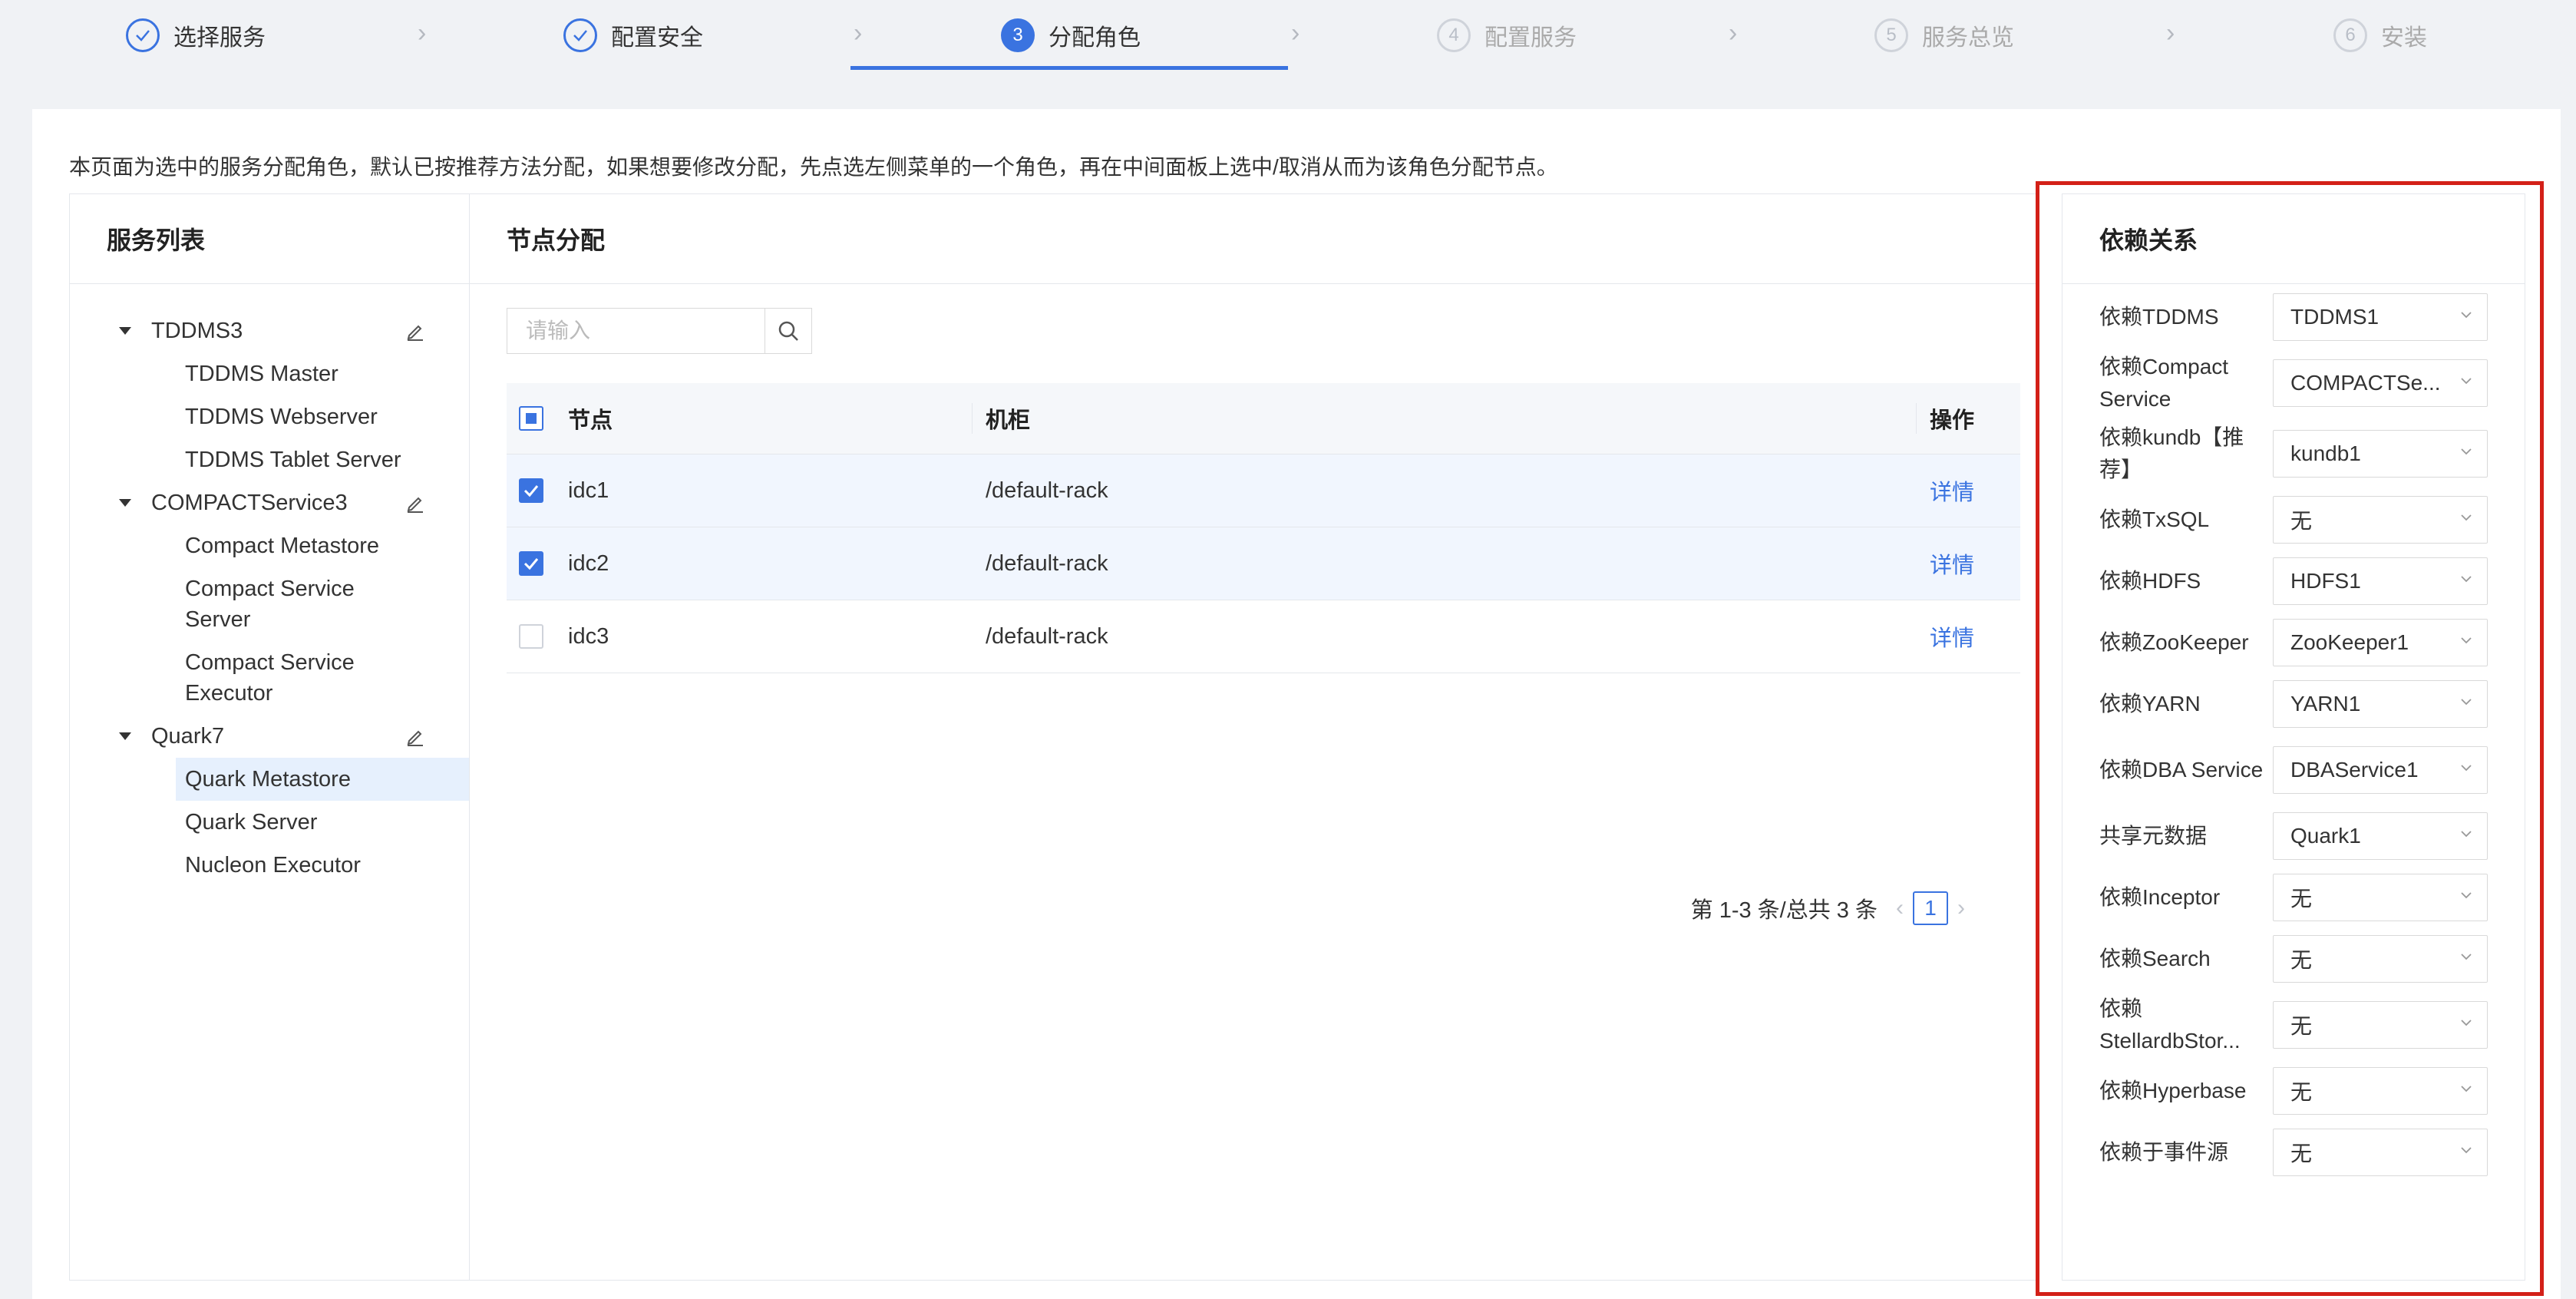  I want to click on dependency-select: YARN1, so click(2380, 704).